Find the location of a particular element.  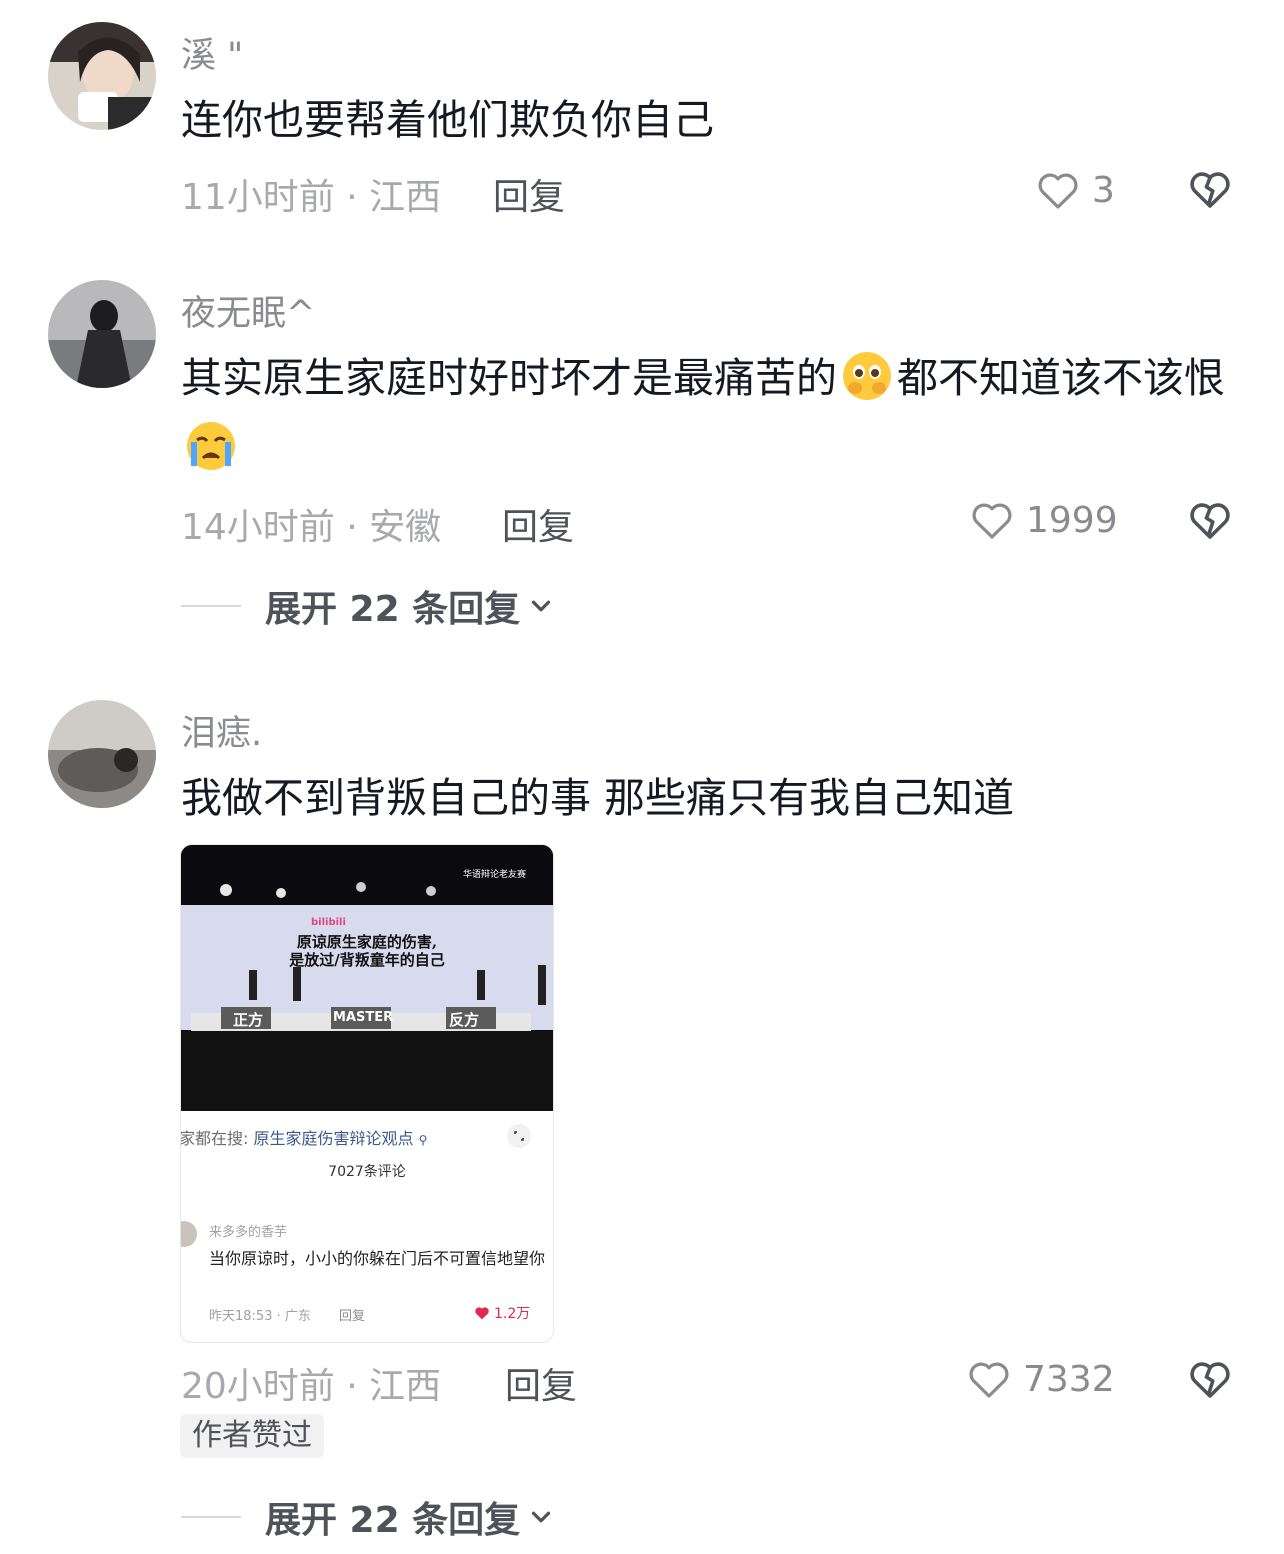

stage-left-label: 正方 is located at coordinates (248, 1020).